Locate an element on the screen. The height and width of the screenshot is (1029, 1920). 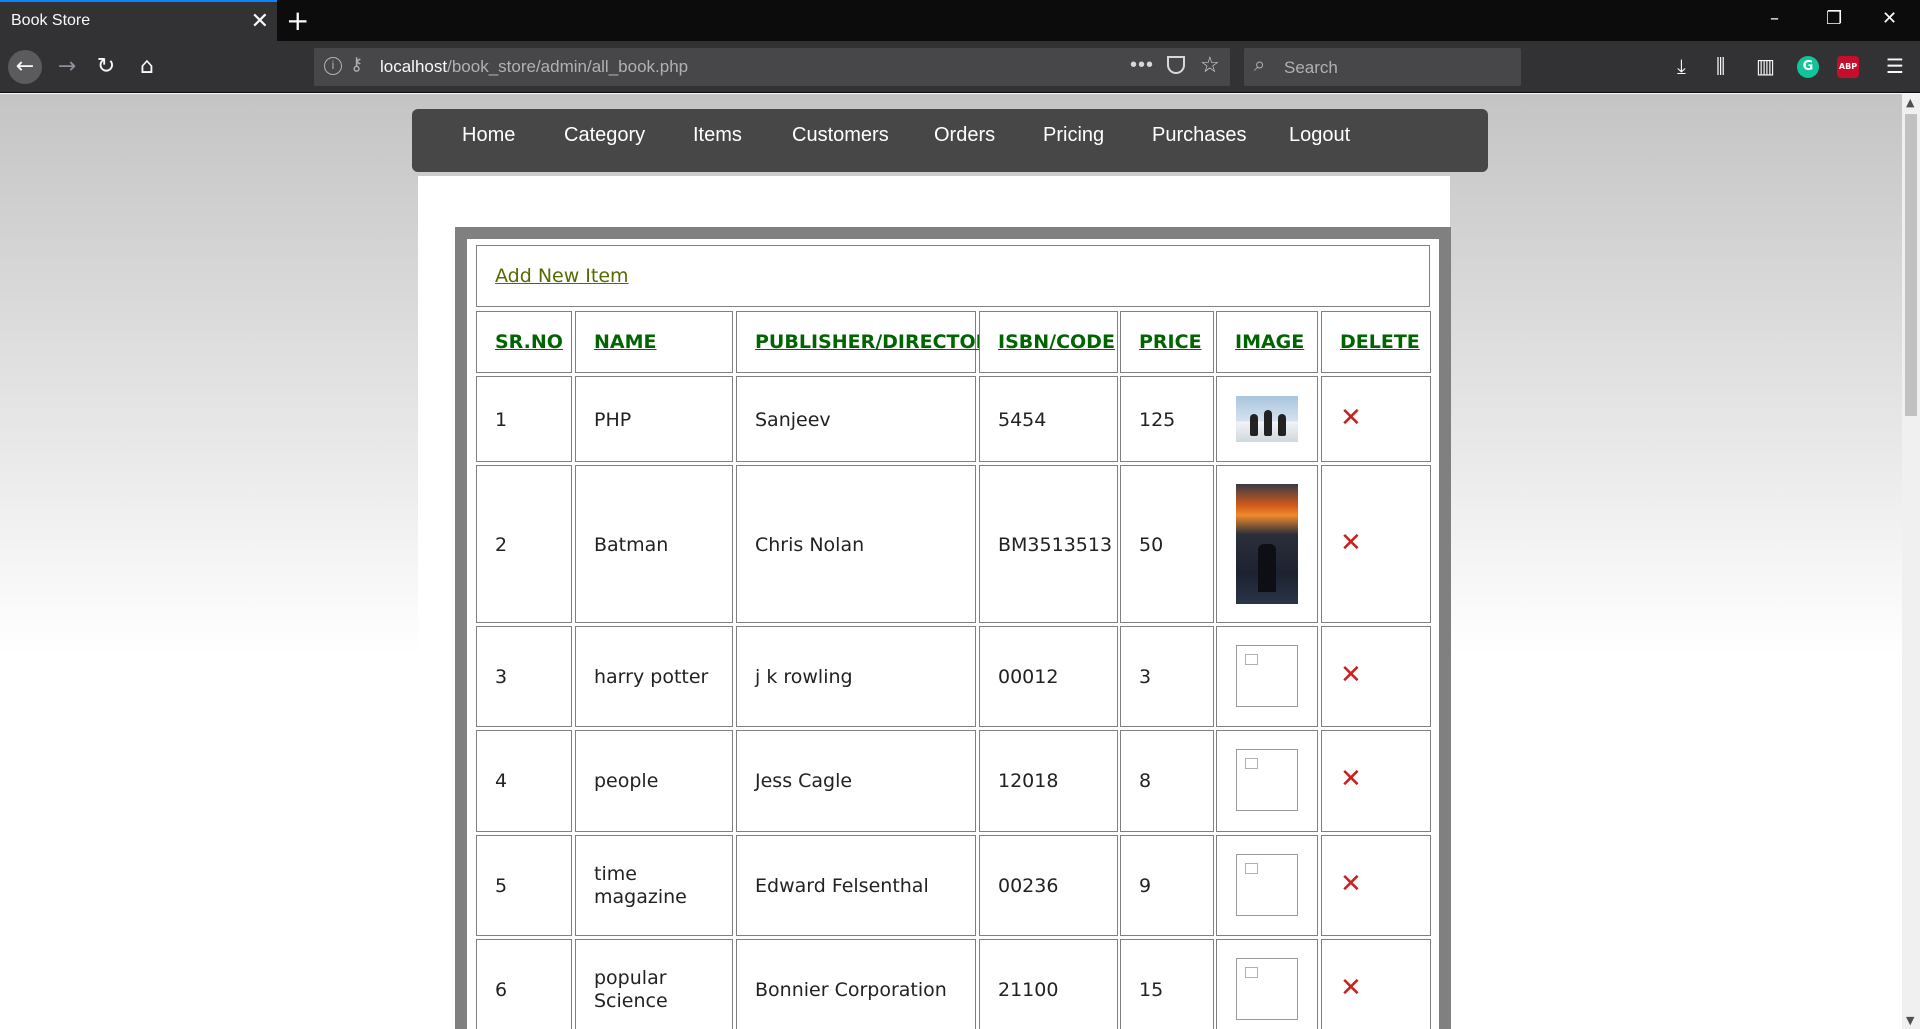
cell-text: people is located at coordinates (626, 781).